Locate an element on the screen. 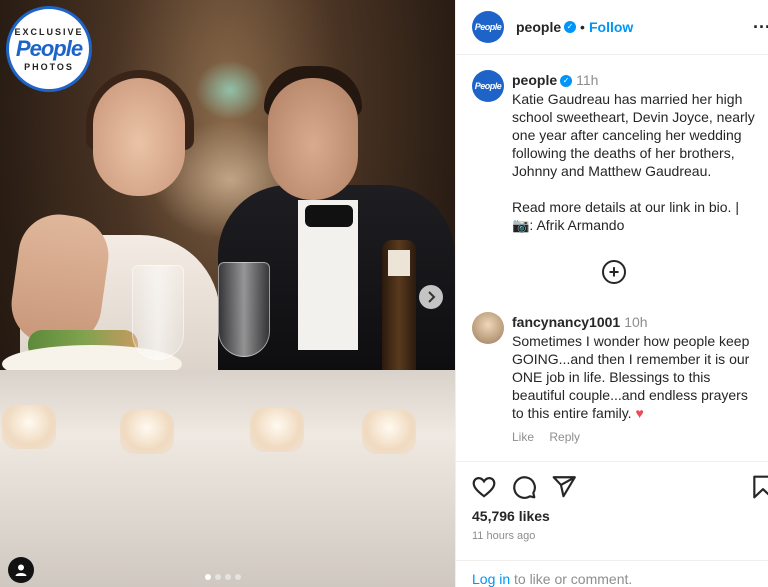 The height and width of the screenshot is (587, 768). bottle-label is located at coordinates (399, 263).